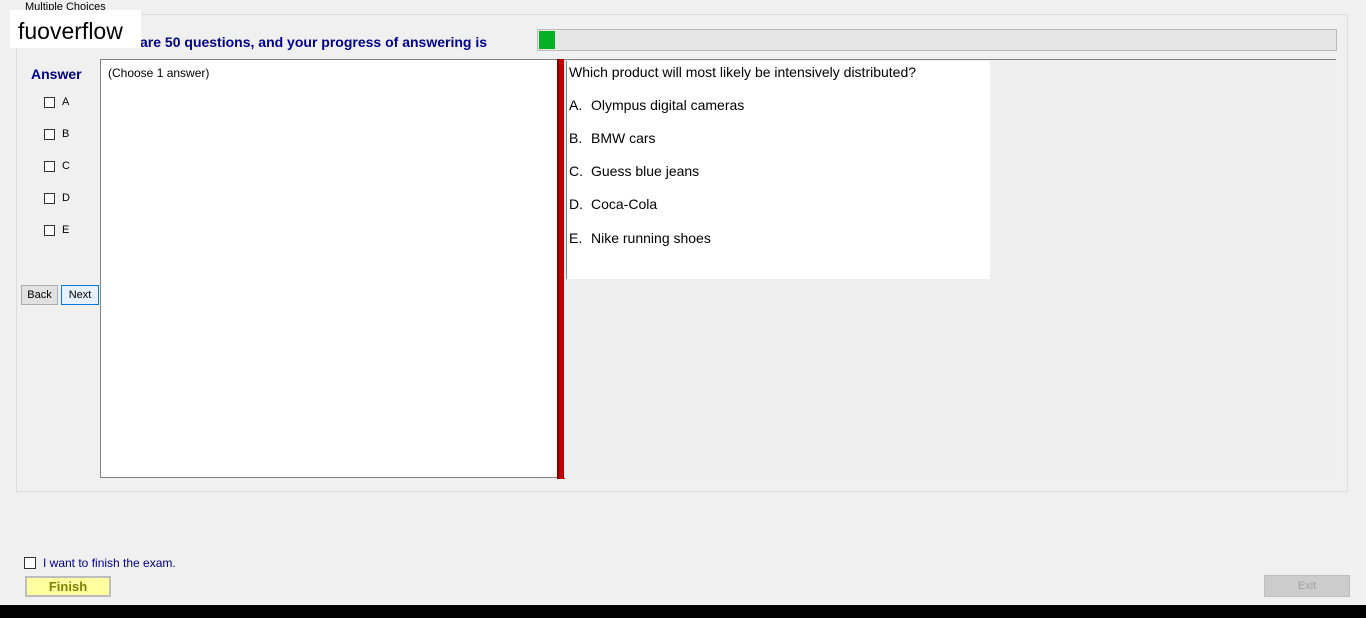 The height and width of the screenshot is (618, 1366). I want to click on question-option-letter: B., so click(576, 138).